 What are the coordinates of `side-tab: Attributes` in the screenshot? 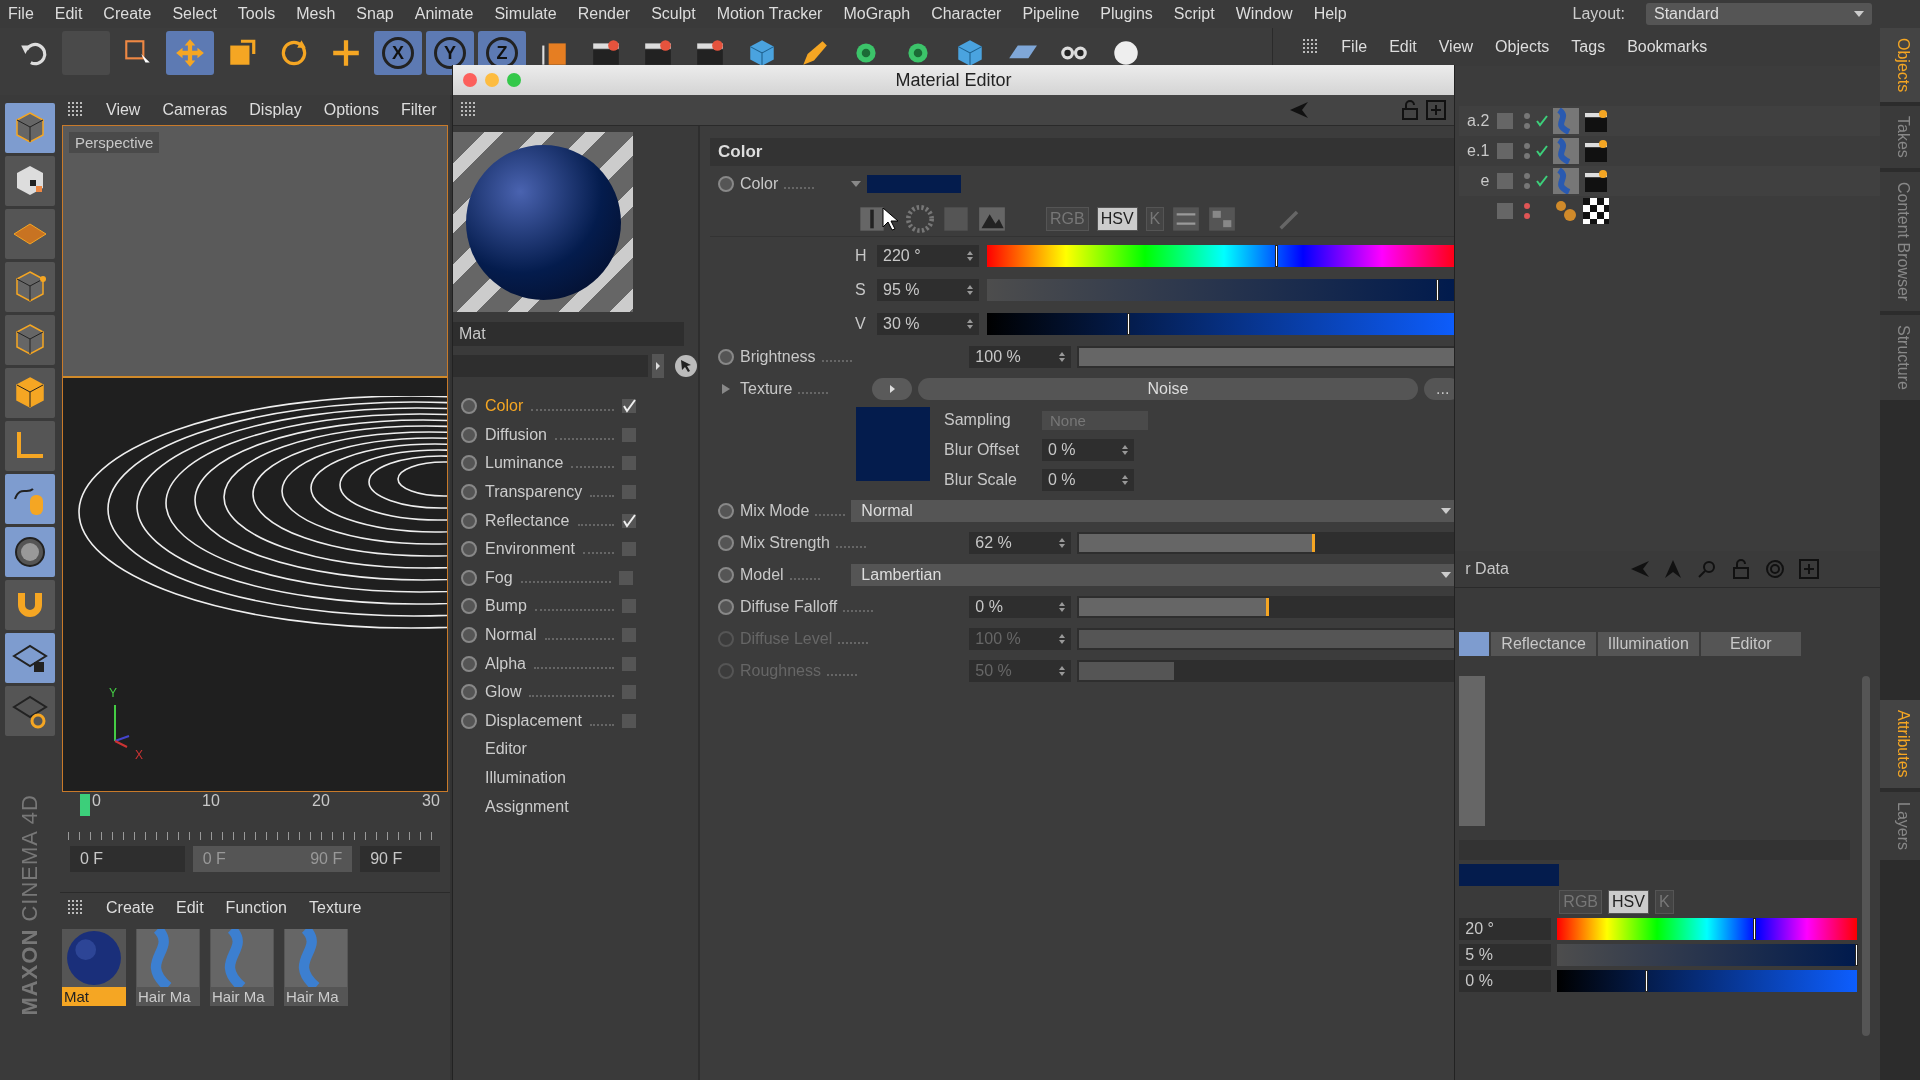 It's located at (1900, 744).